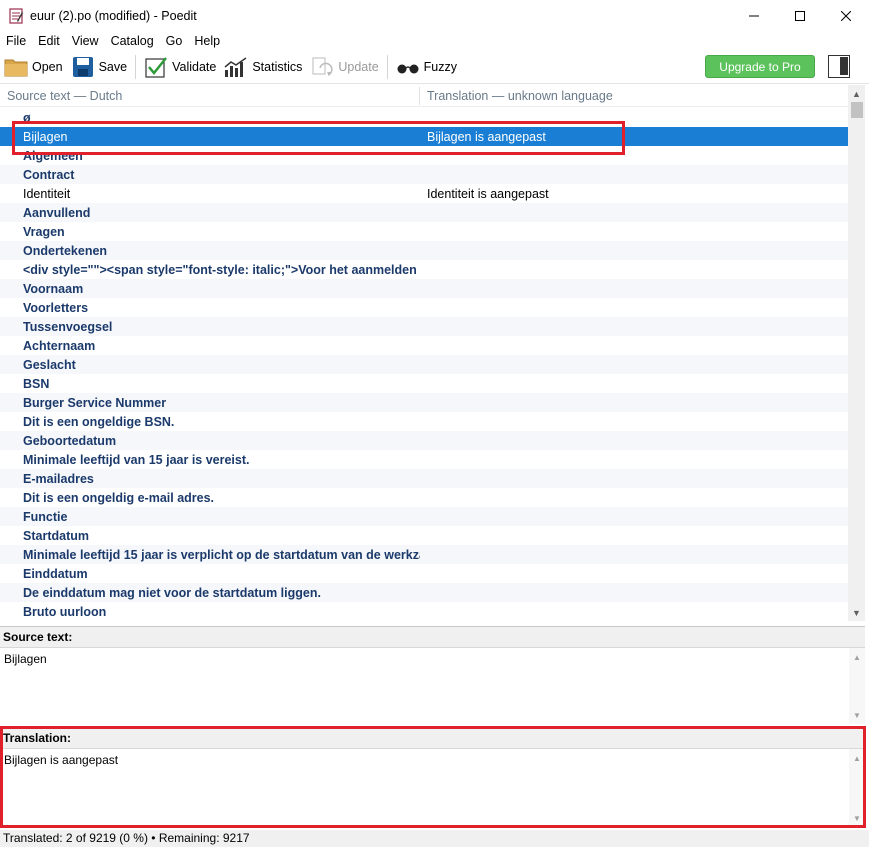  I want to click on table-row: Aanvullend, so click(424, 212).